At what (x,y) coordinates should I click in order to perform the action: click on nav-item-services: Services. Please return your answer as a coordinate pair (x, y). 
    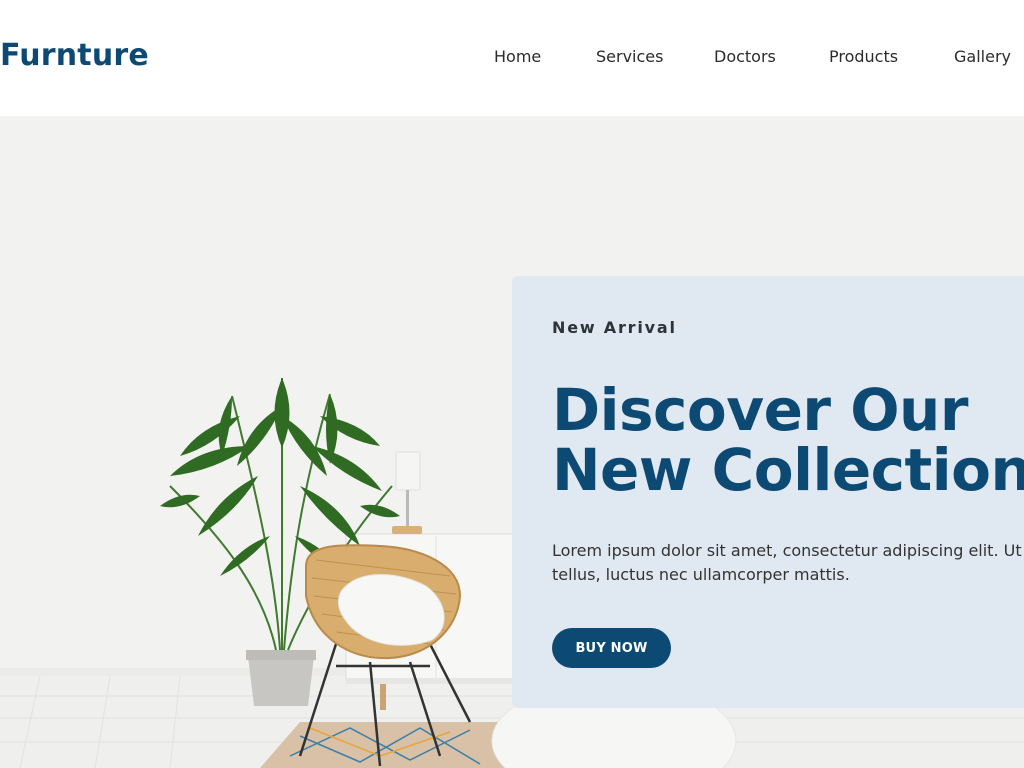
    Looking at the image, I should click on (629, 56).